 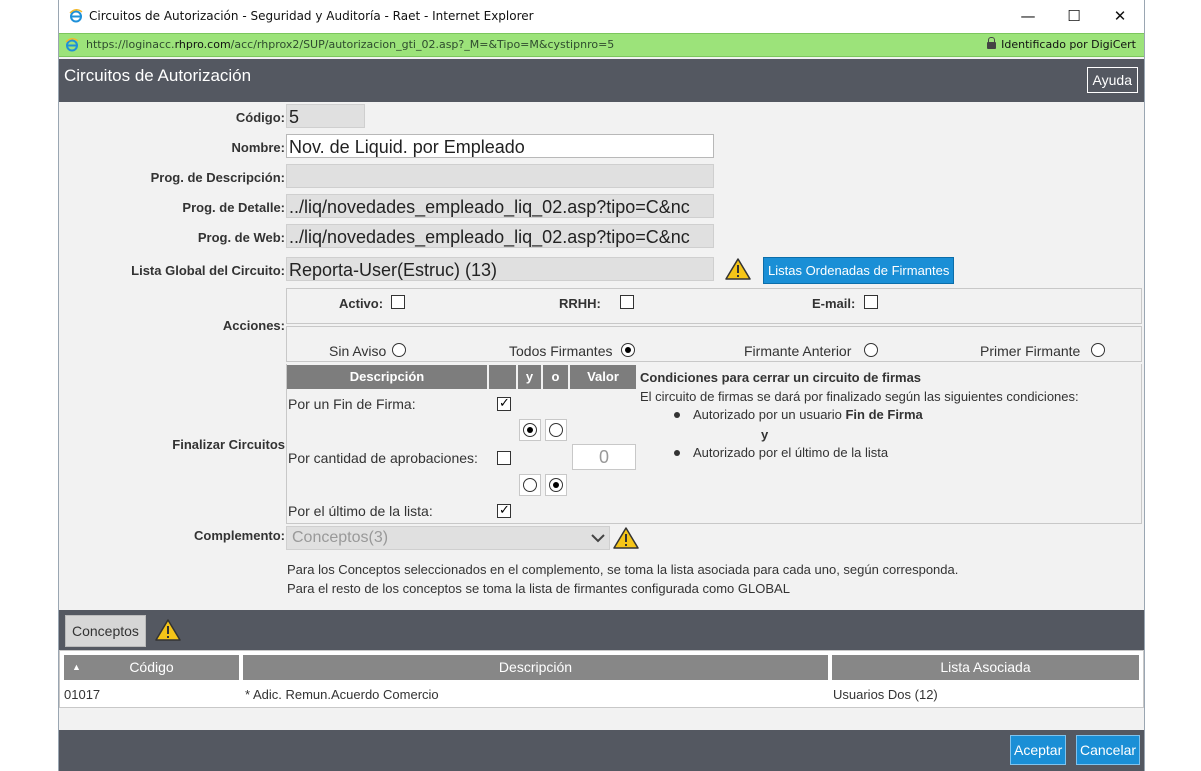 I want to click on firmante-anterior-label: Firmante Anterior, so click(x=798, y=351).